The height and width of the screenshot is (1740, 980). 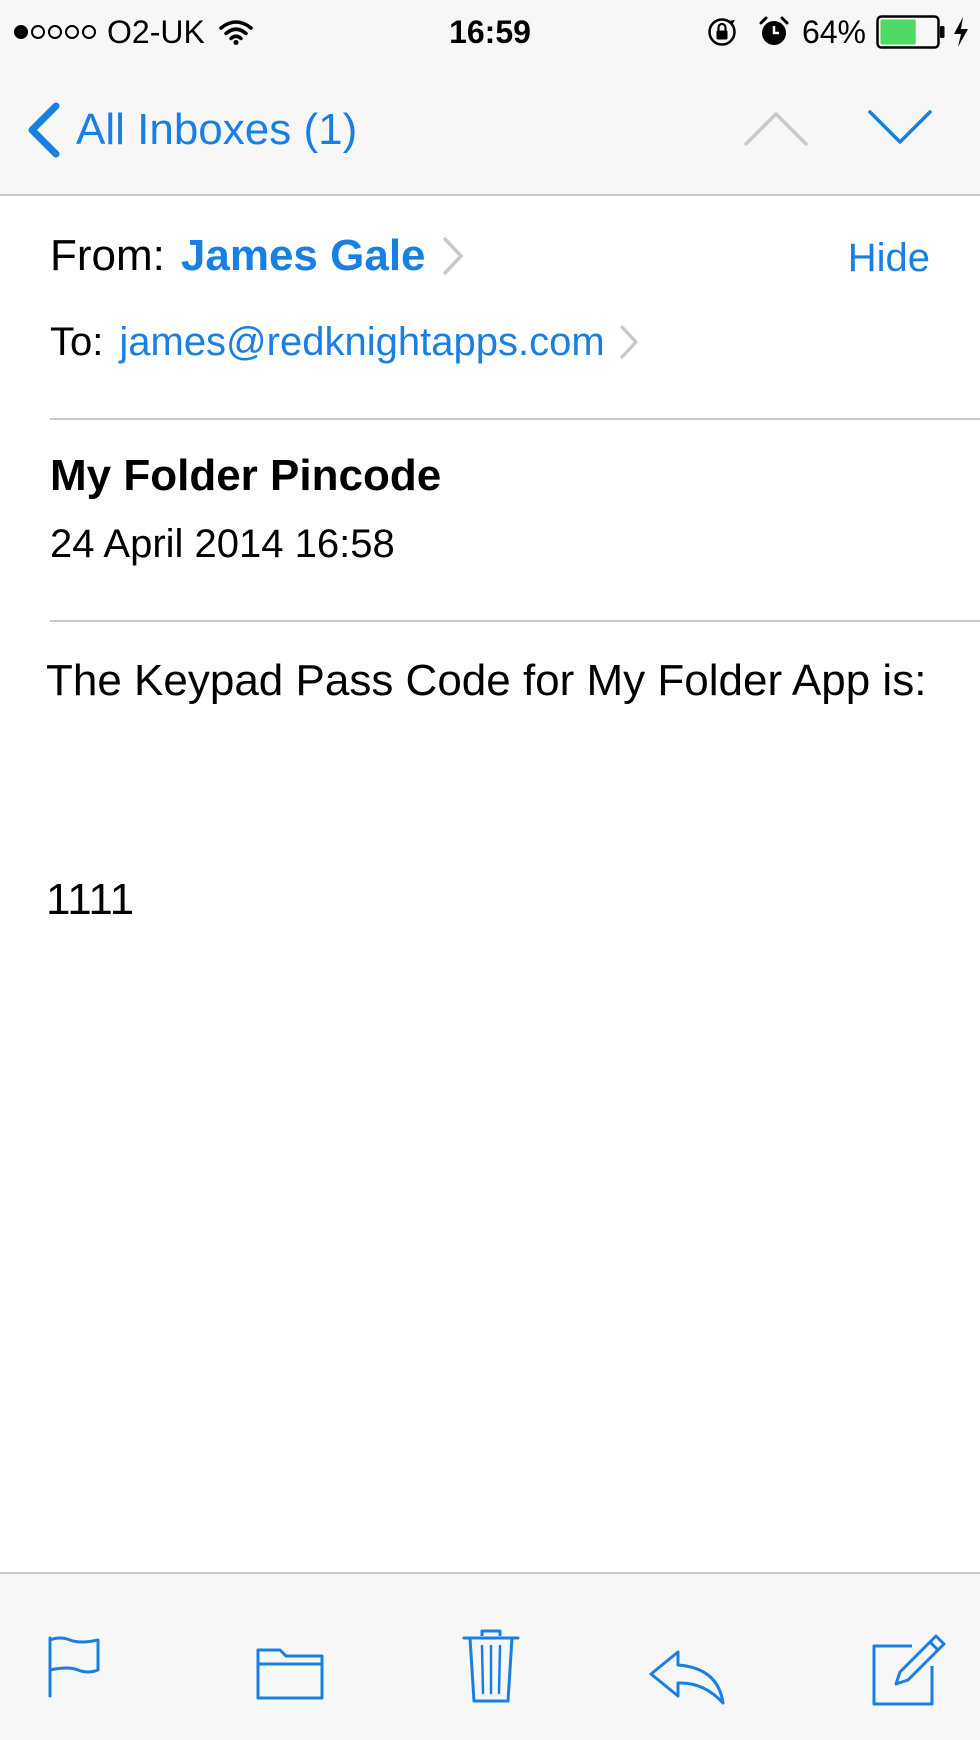 What do you see at coordinates (361, 342) in the screenshot?
I see `recipient-address: james@redknightapps.com` at bounding box center [361, 342].